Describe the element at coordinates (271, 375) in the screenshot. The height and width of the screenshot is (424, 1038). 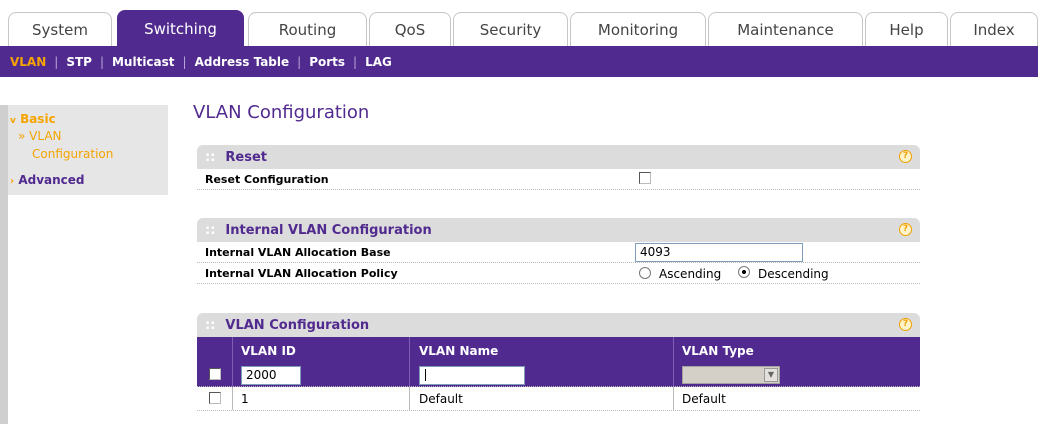
I see `new-vlan-id-input: 2000` at that location.